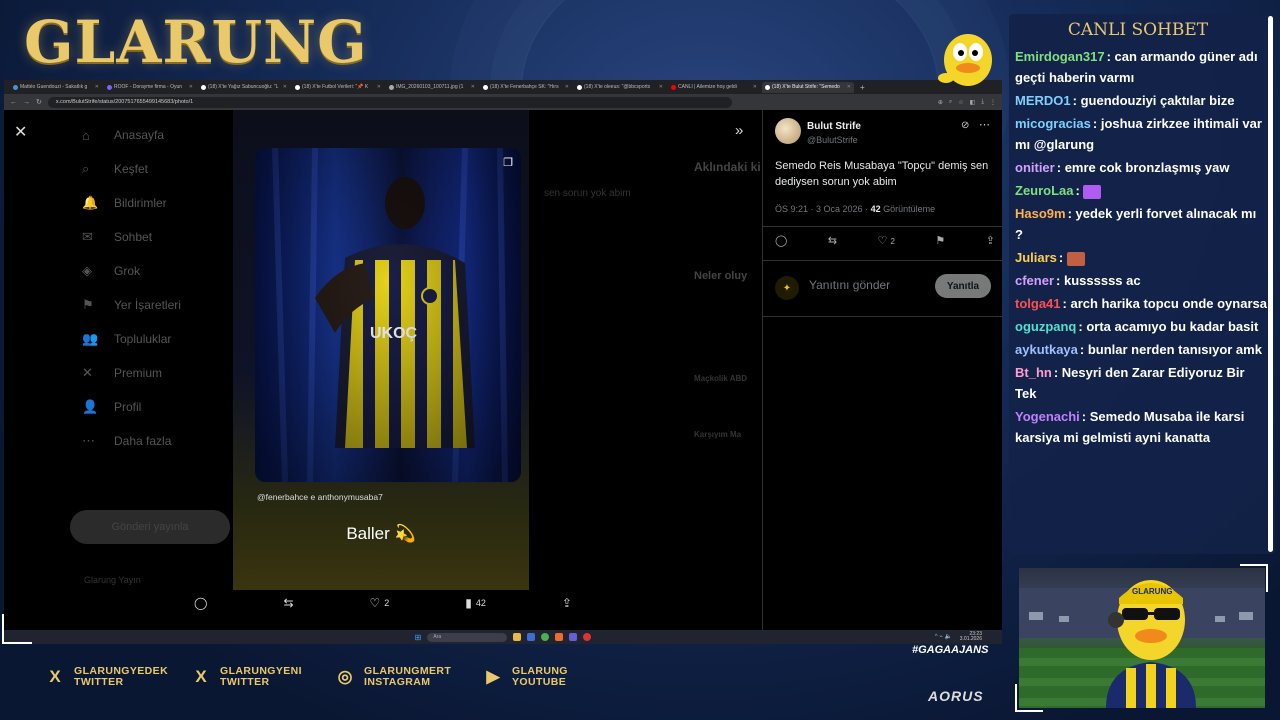  I want to click on browser-tab: CANLI | Ailemize hoş geldi ✕, so click(714, 87).